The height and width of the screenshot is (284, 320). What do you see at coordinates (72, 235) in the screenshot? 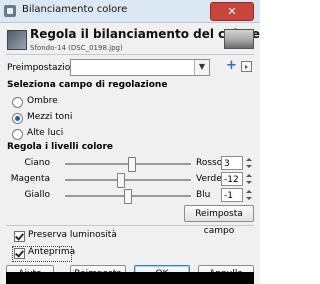
I see `checkbox-label: Preserva luminosità` at bounding box center [72, 235].